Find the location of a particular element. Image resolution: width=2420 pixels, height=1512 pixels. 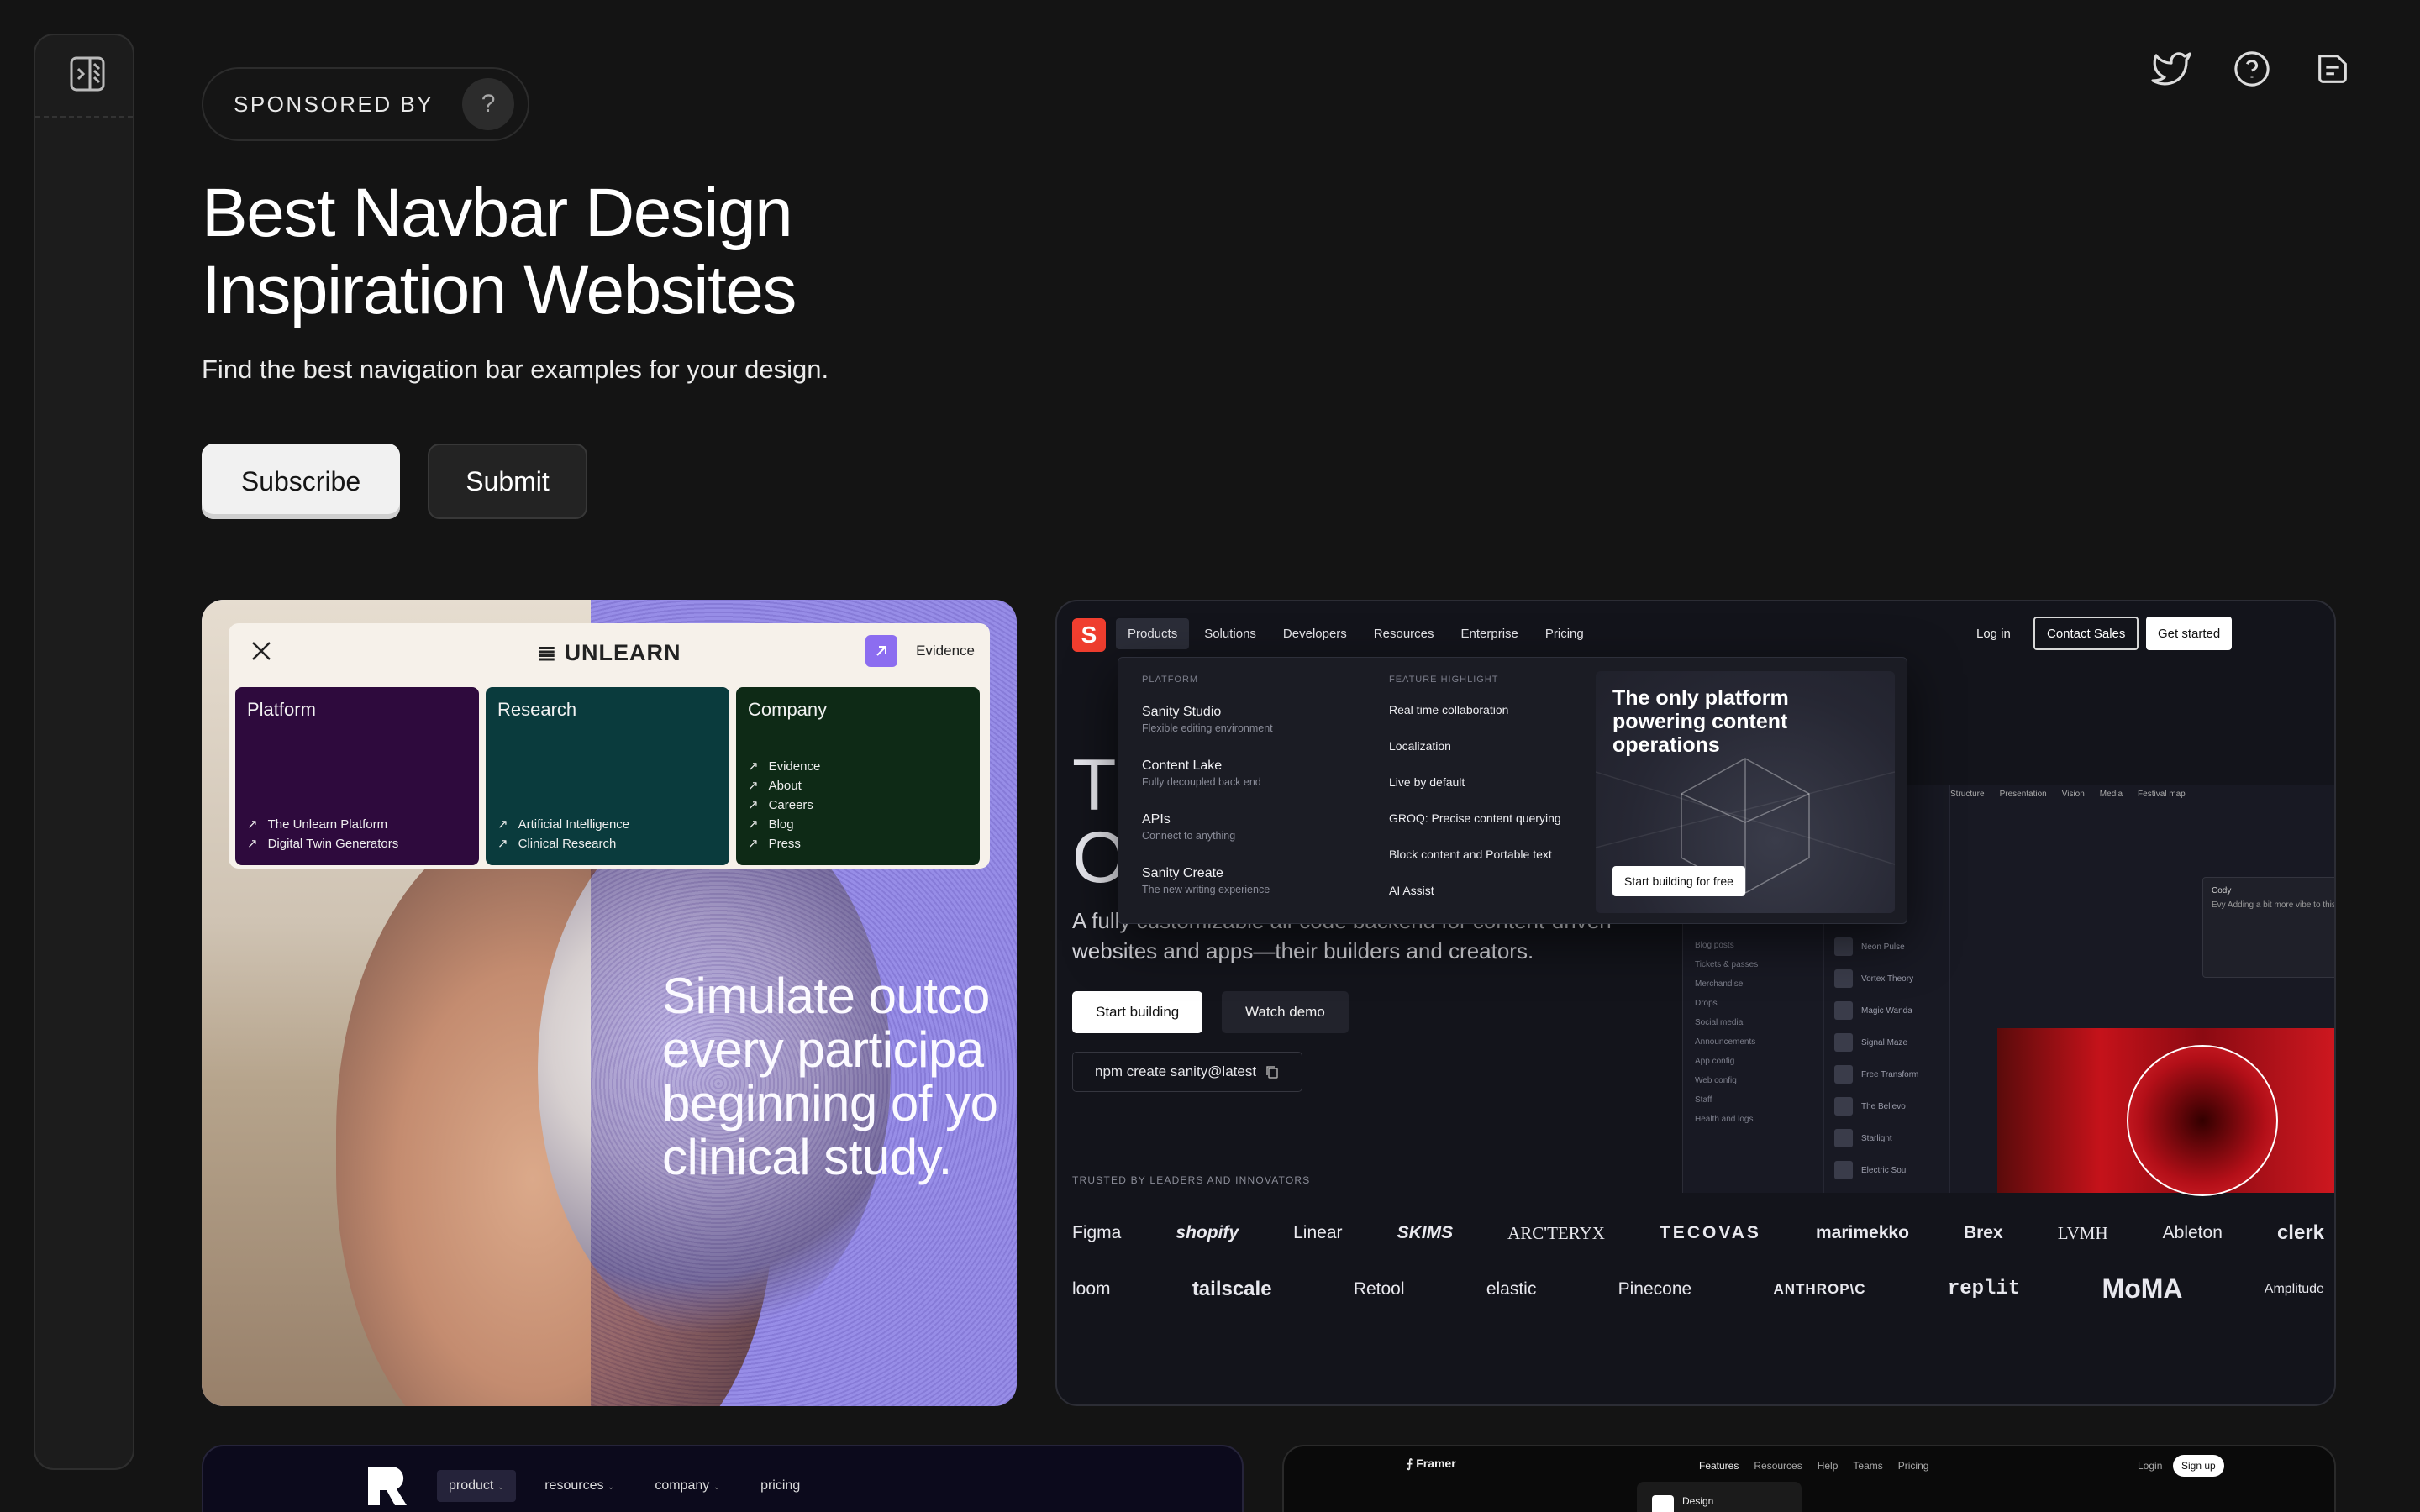

sanity-nav-item-pricing: Pricing is located at coordinates (1565, 633).